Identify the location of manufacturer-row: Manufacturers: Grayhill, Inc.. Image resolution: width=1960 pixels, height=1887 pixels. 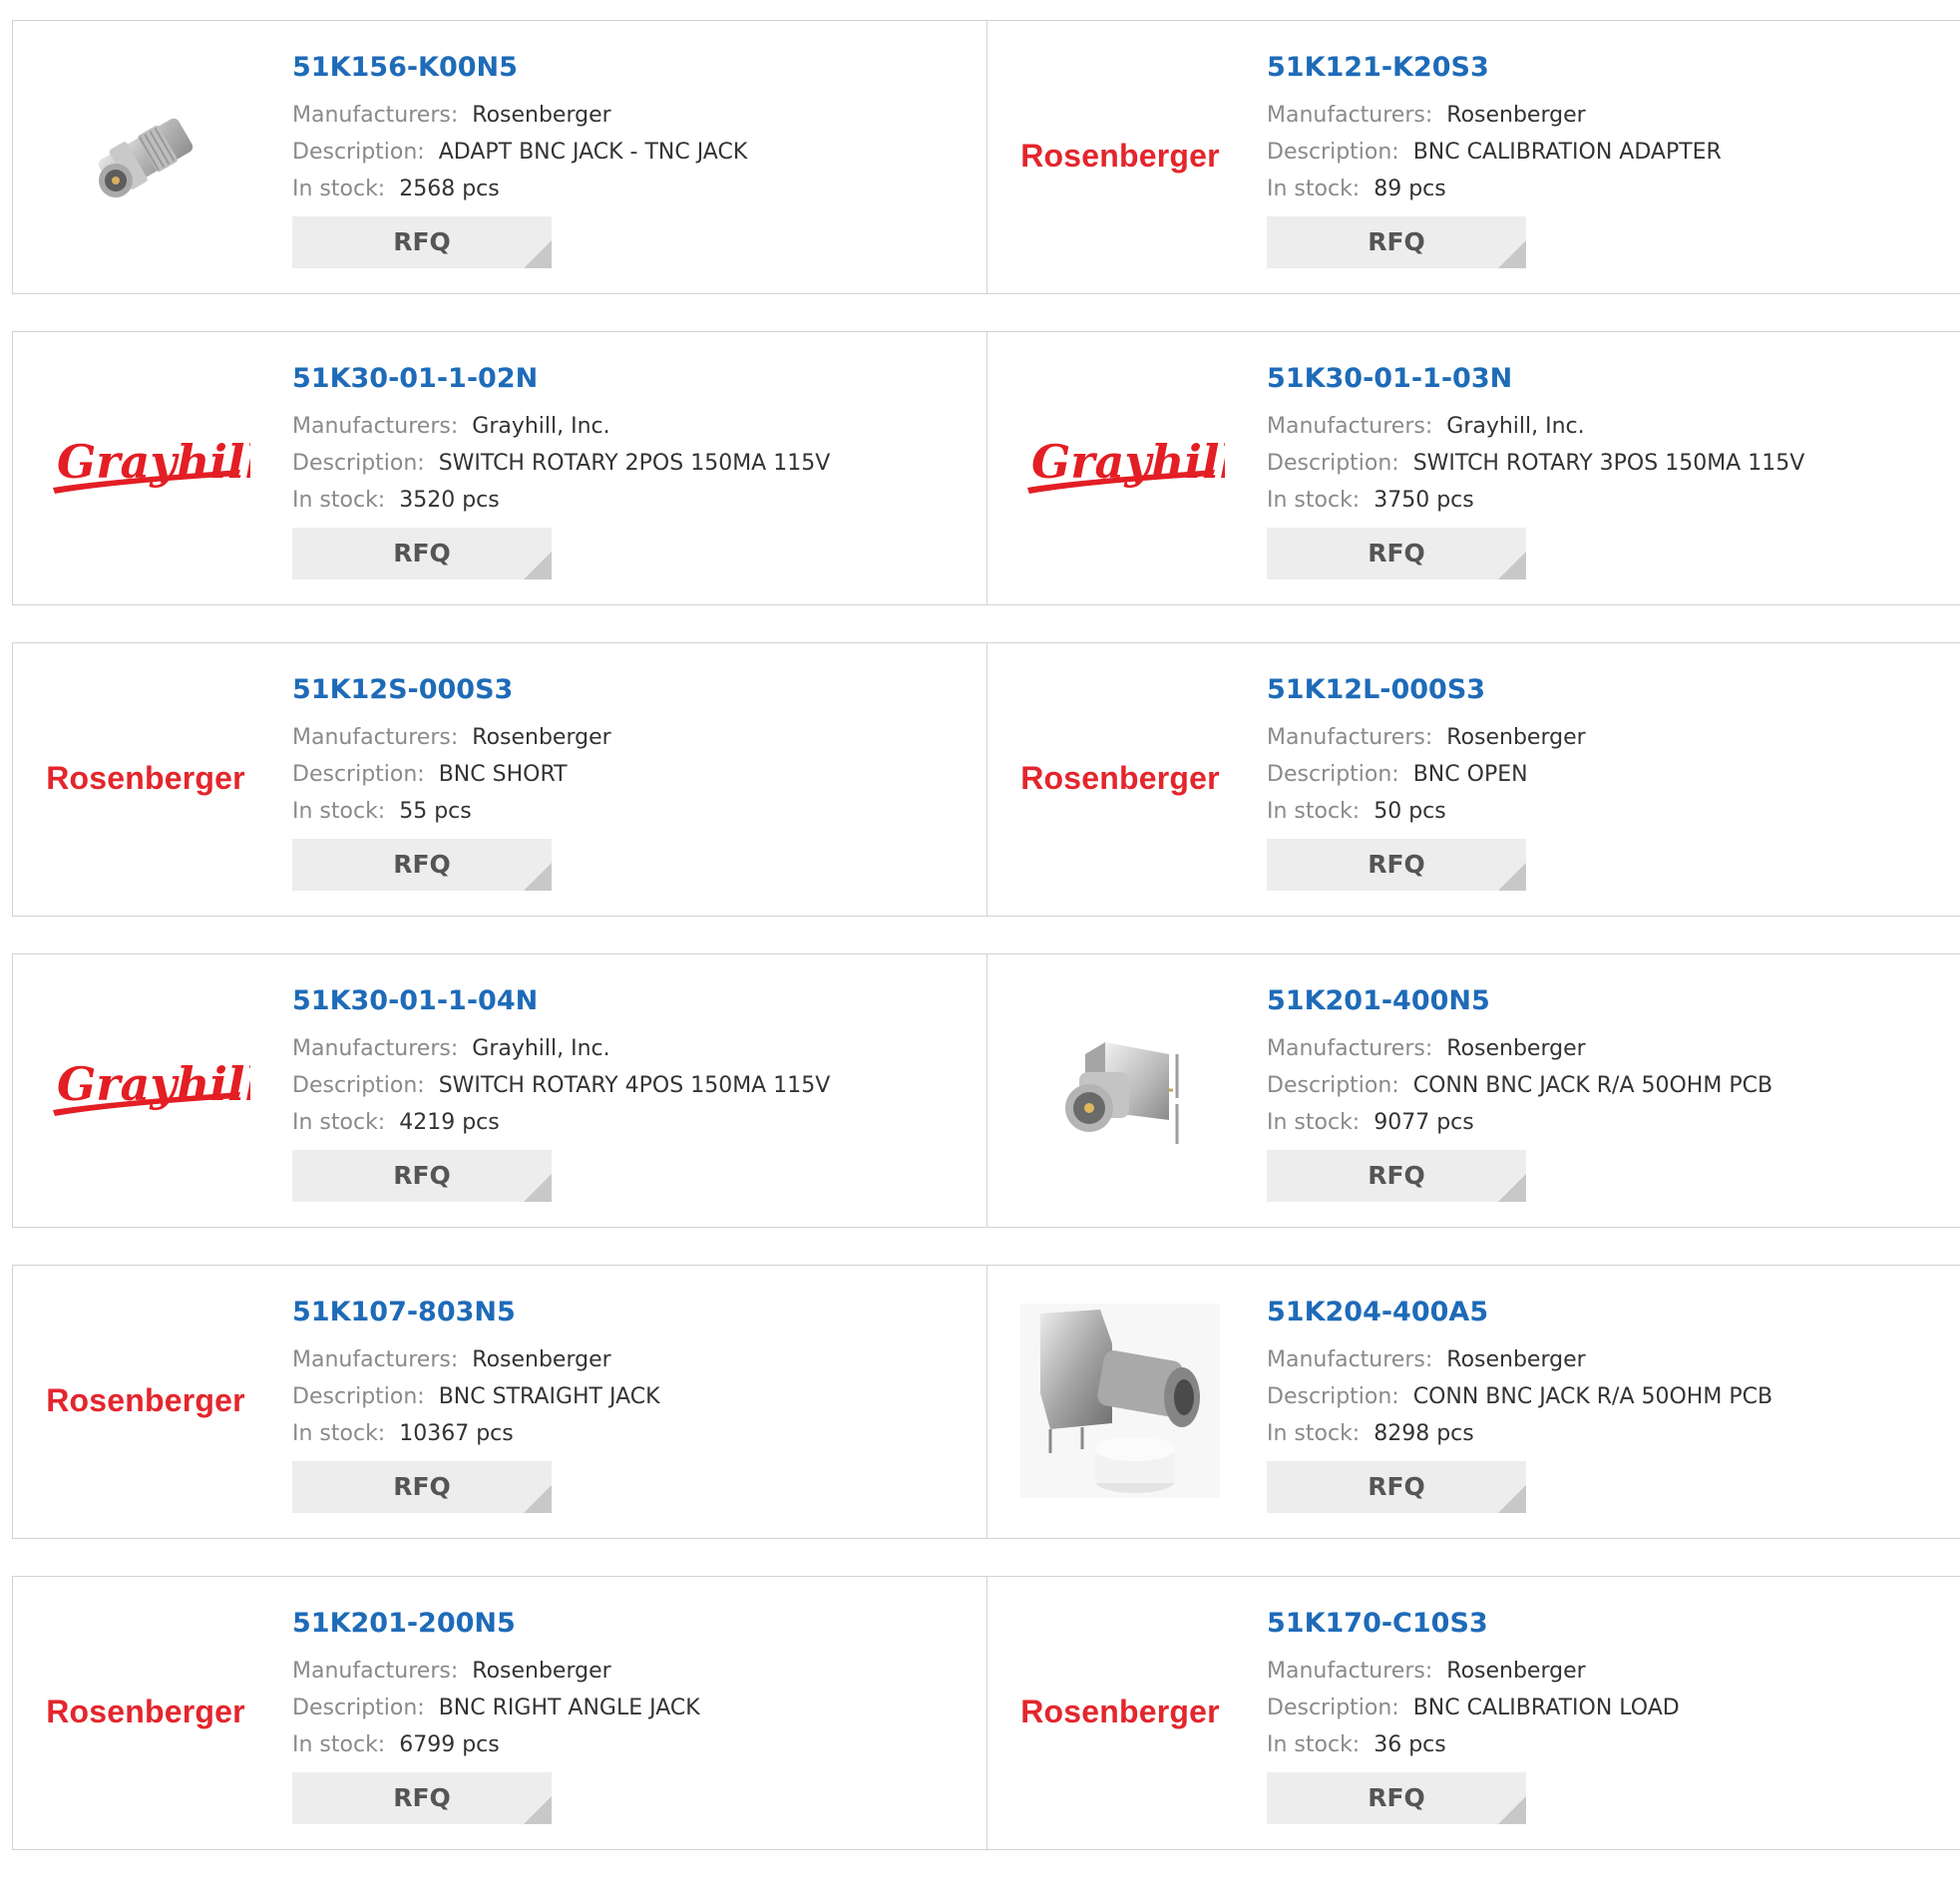
(1610, 426).